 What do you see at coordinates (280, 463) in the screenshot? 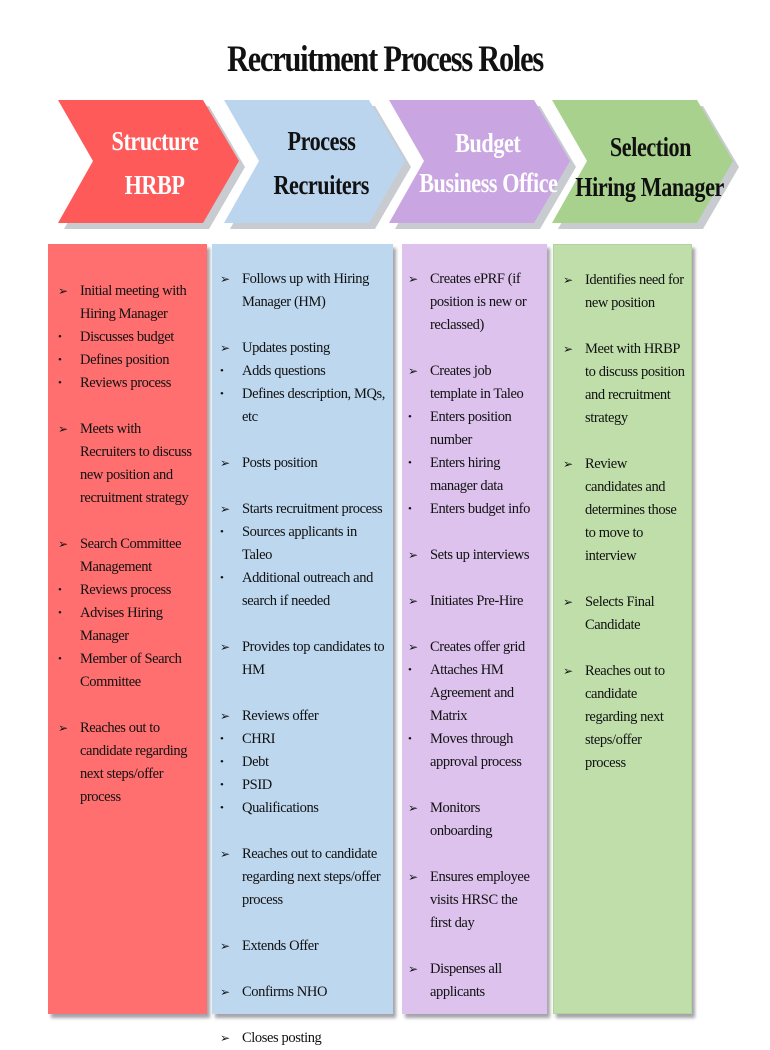
I see `task-text: Posts position` at bounding box center [280, 463].